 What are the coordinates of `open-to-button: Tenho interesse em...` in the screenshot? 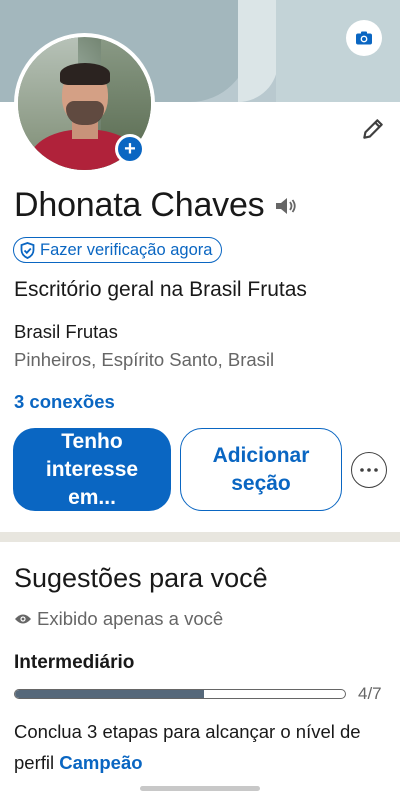 It's located at (92, 469).